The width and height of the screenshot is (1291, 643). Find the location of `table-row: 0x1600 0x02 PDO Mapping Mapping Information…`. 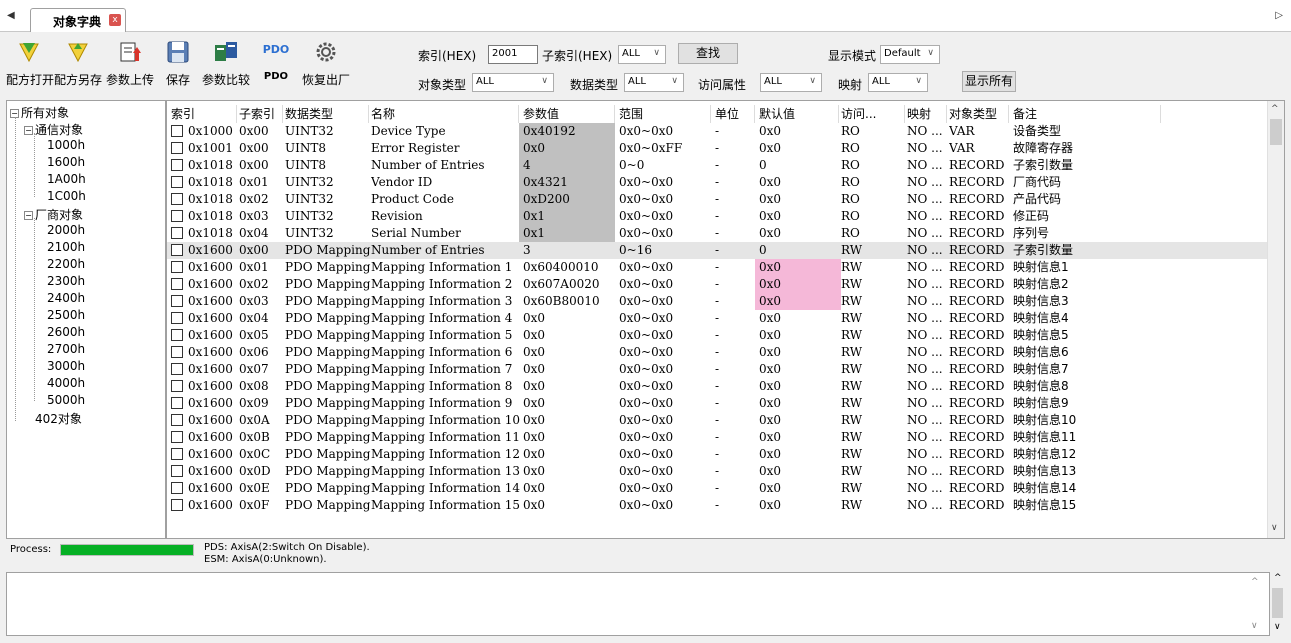

table-row: 0x1600 0x02 PDO Mapping Mapping Information… is located at coordinates (717, 284).